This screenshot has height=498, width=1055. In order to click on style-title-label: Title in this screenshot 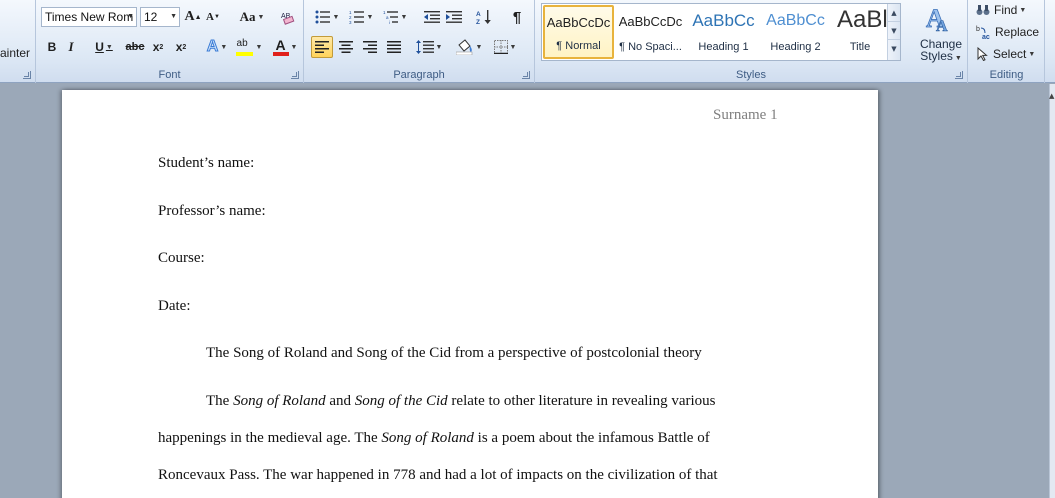, I will do `click(860, 47)`.